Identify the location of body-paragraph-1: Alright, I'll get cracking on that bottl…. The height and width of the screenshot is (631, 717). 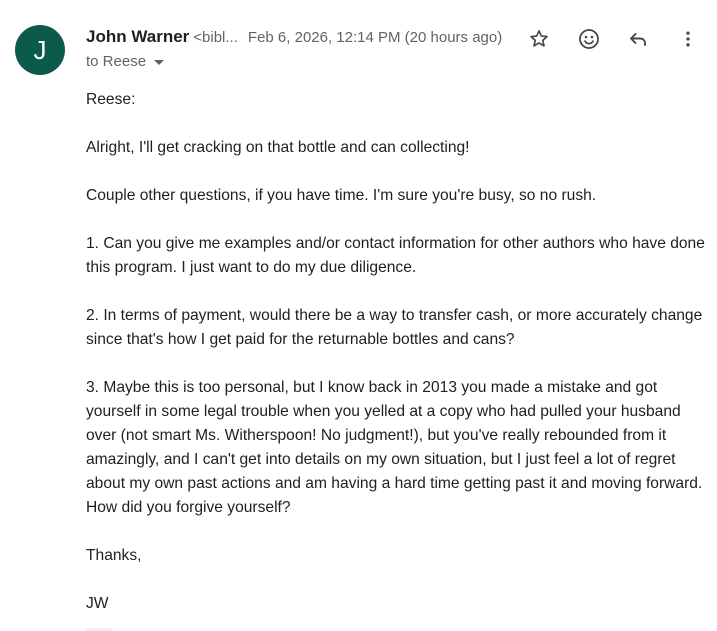
(278, 147).